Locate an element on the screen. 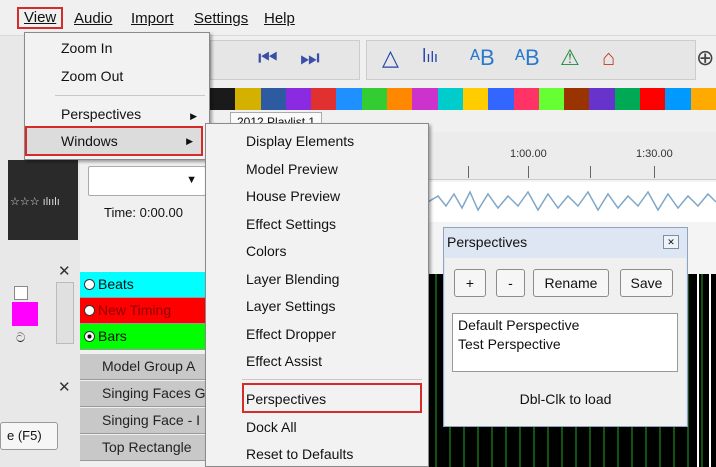 The image size is (716, 467). row-label: New Timing is located at coordinates (135, 310).